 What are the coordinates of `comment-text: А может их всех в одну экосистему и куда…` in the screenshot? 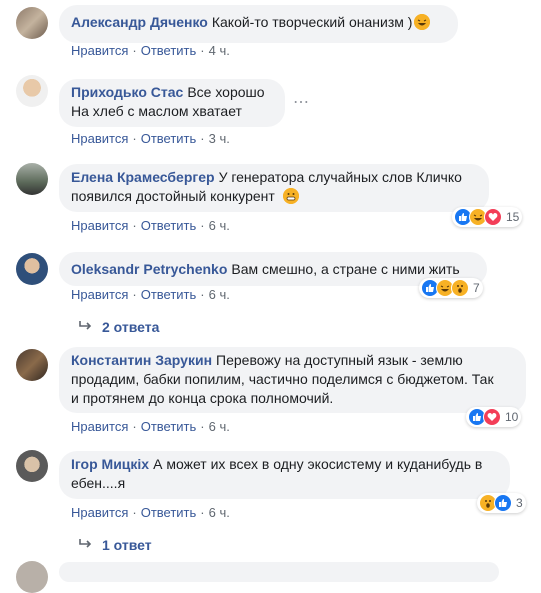 It's located at (318, 464).